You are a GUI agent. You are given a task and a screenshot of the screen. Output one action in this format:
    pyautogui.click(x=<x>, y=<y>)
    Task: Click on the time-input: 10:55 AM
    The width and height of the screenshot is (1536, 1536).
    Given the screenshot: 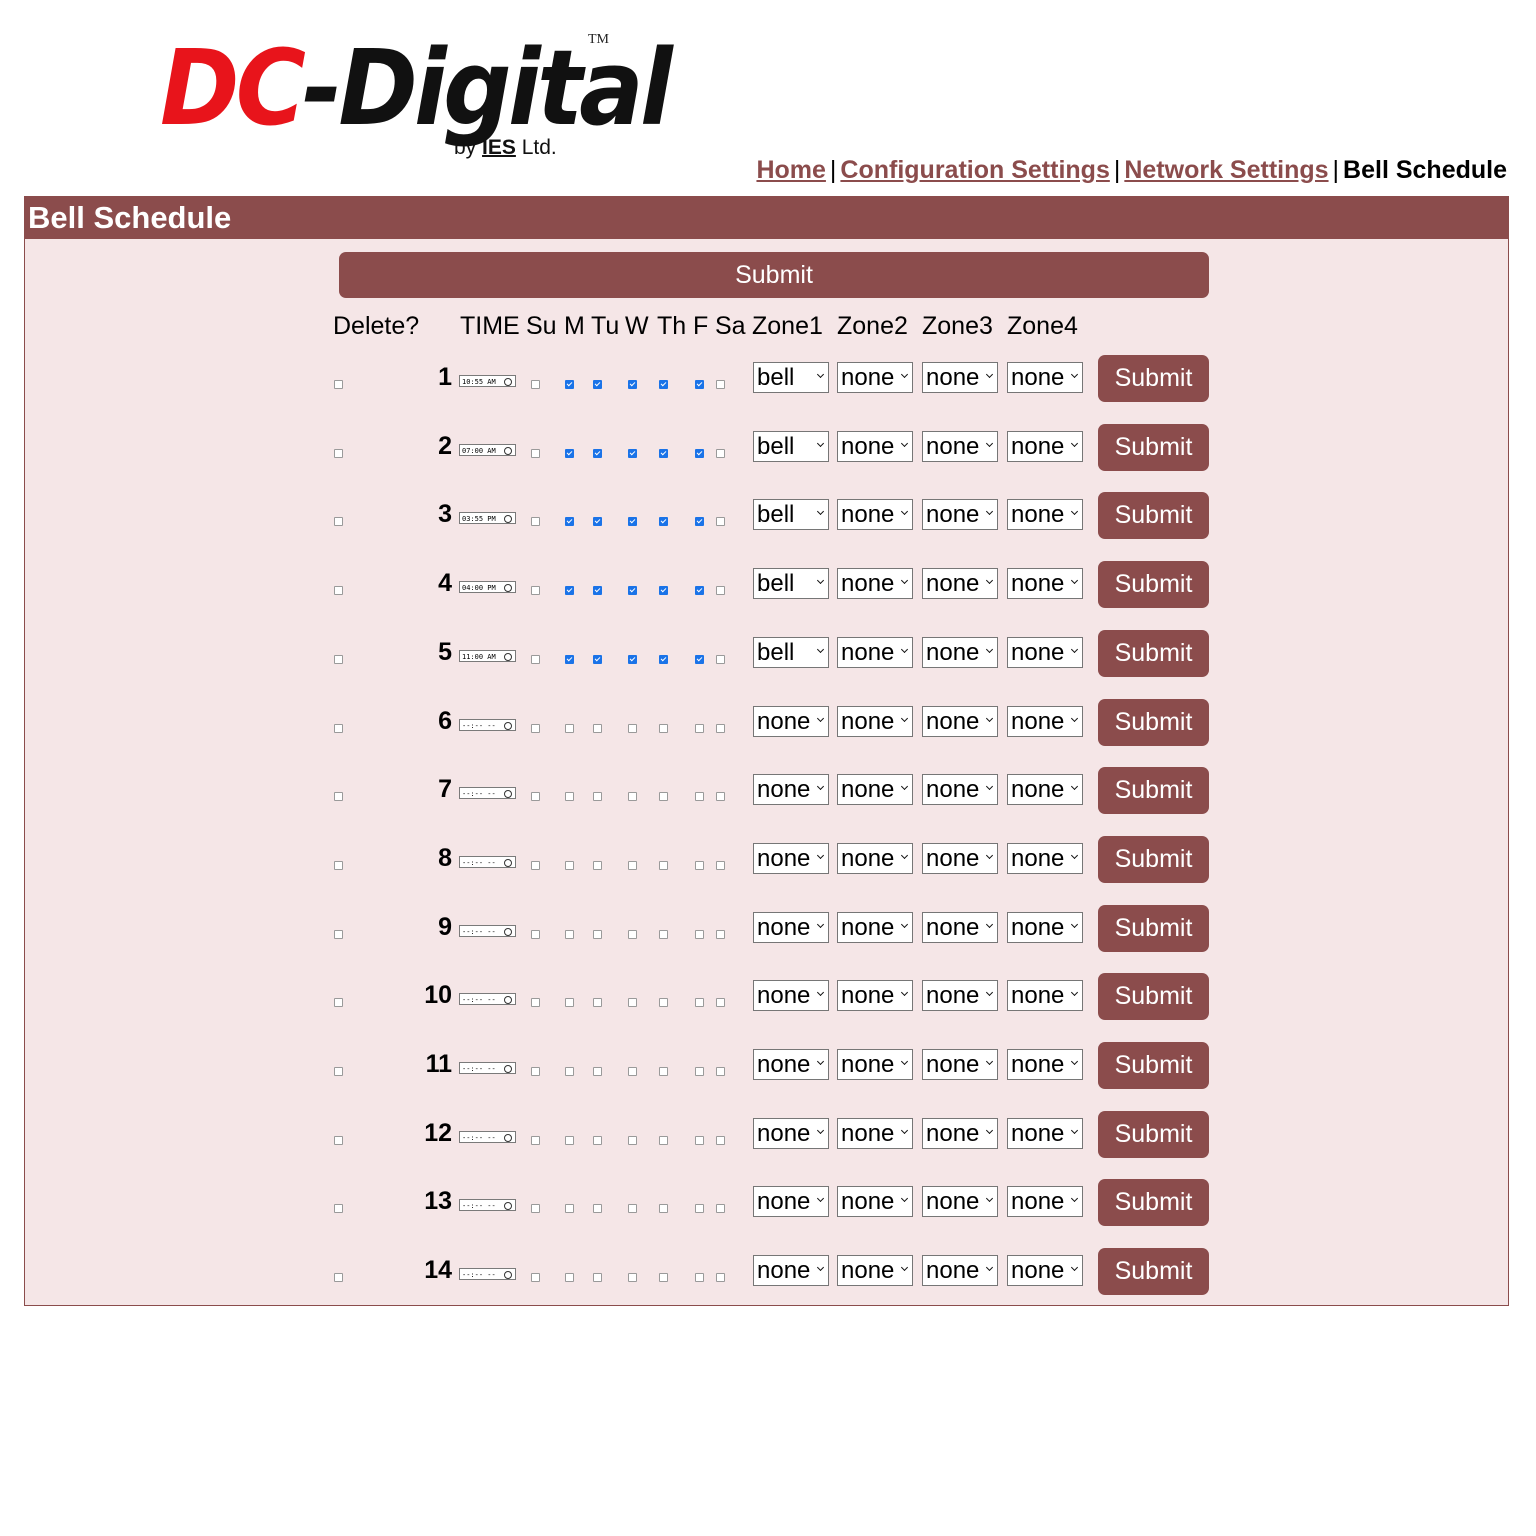 What is the action you would take?
    pyautogui.click(x=487, y=381)
    